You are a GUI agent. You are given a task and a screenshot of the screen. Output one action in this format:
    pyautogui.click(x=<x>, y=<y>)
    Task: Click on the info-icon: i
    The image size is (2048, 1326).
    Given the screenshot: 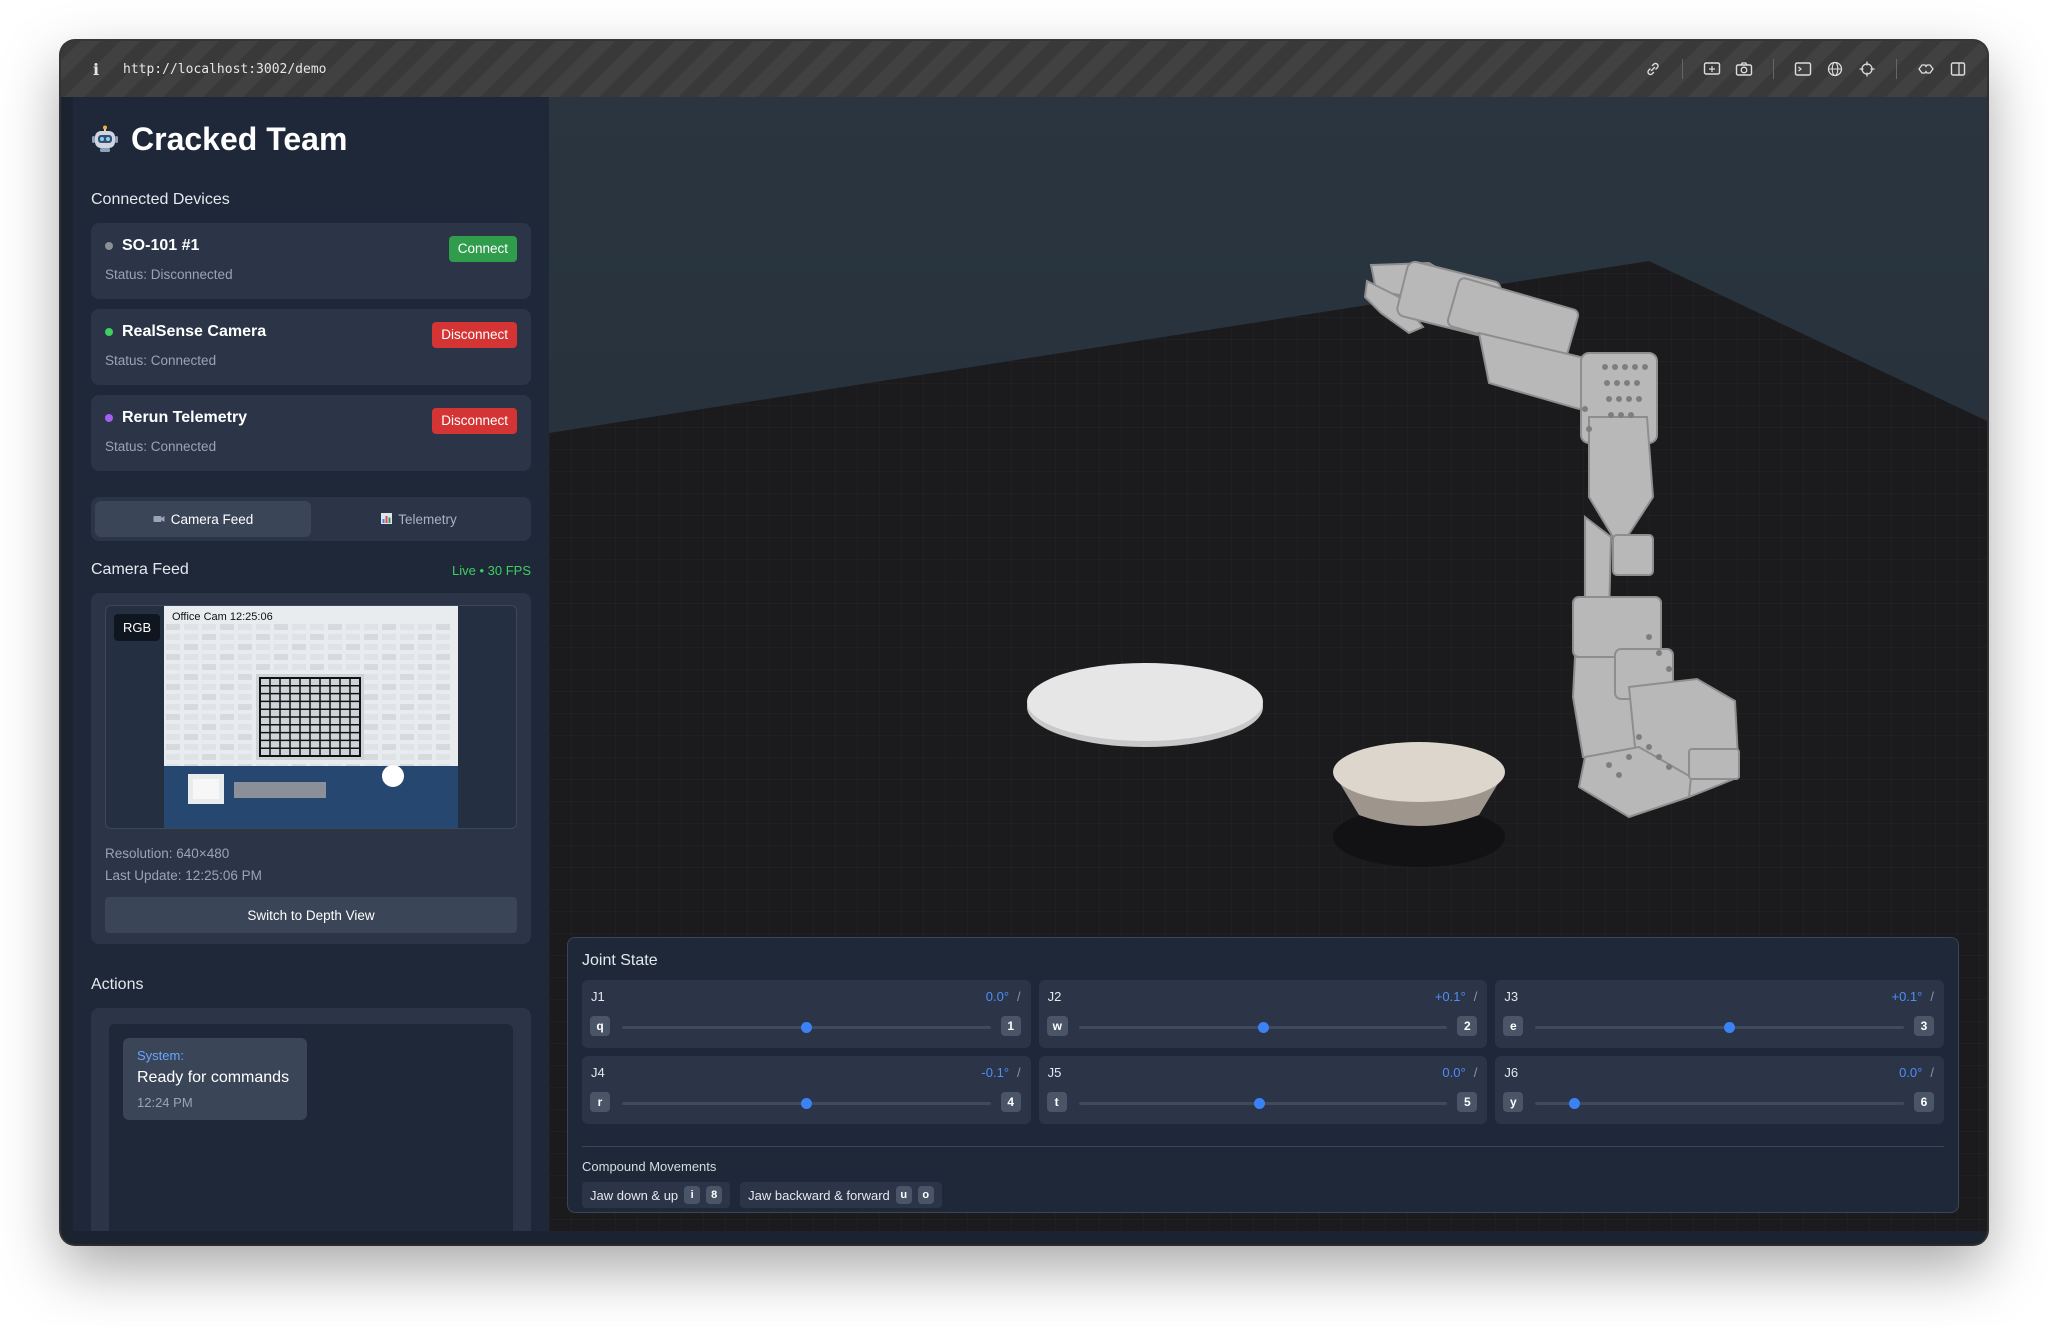 What is the action you would take?
    pyautogui.click(x=101, y=69)
    